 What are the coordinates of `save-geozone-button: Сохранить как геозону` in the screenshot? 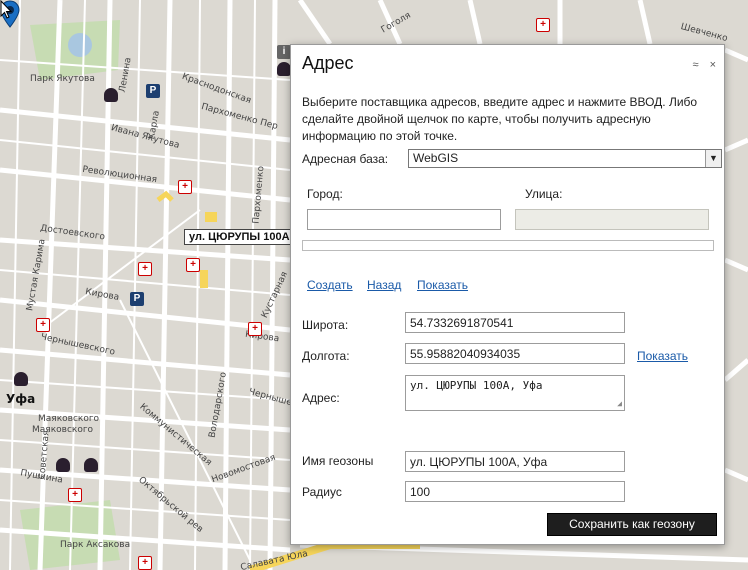 It's located at (632, 524).